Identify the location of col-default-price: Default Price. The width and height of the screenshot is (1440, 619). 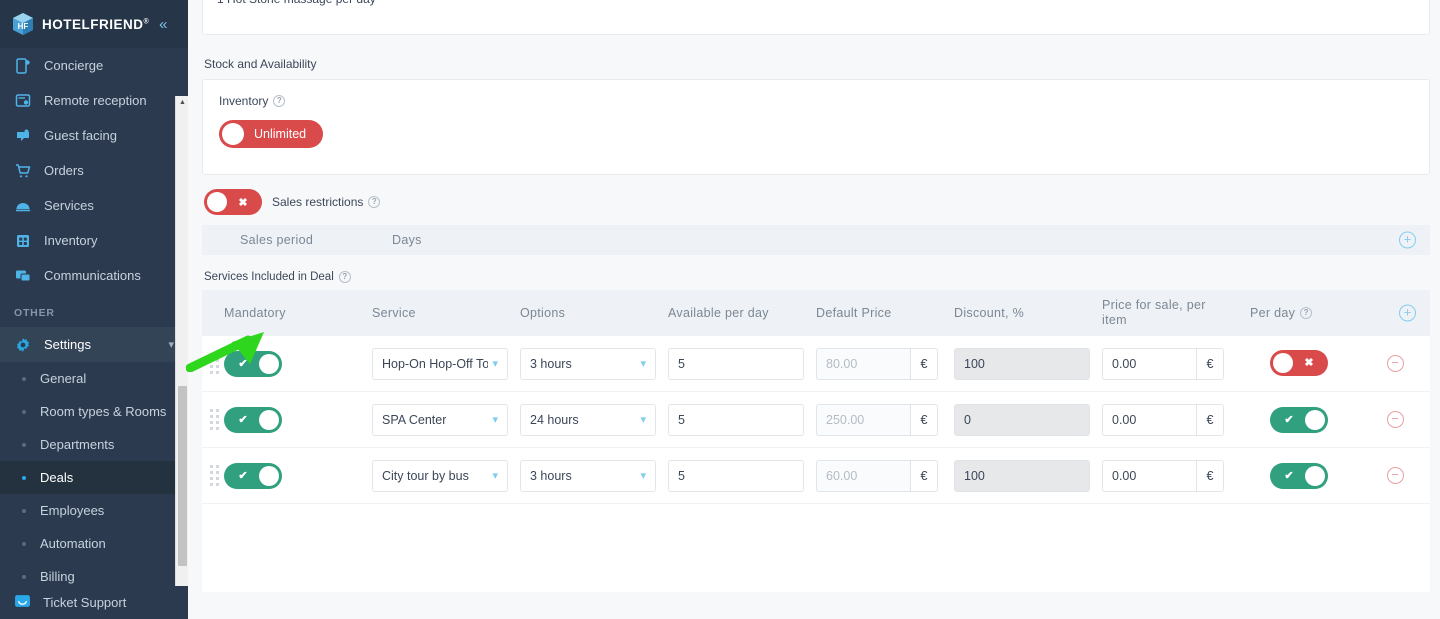
(854, 313).